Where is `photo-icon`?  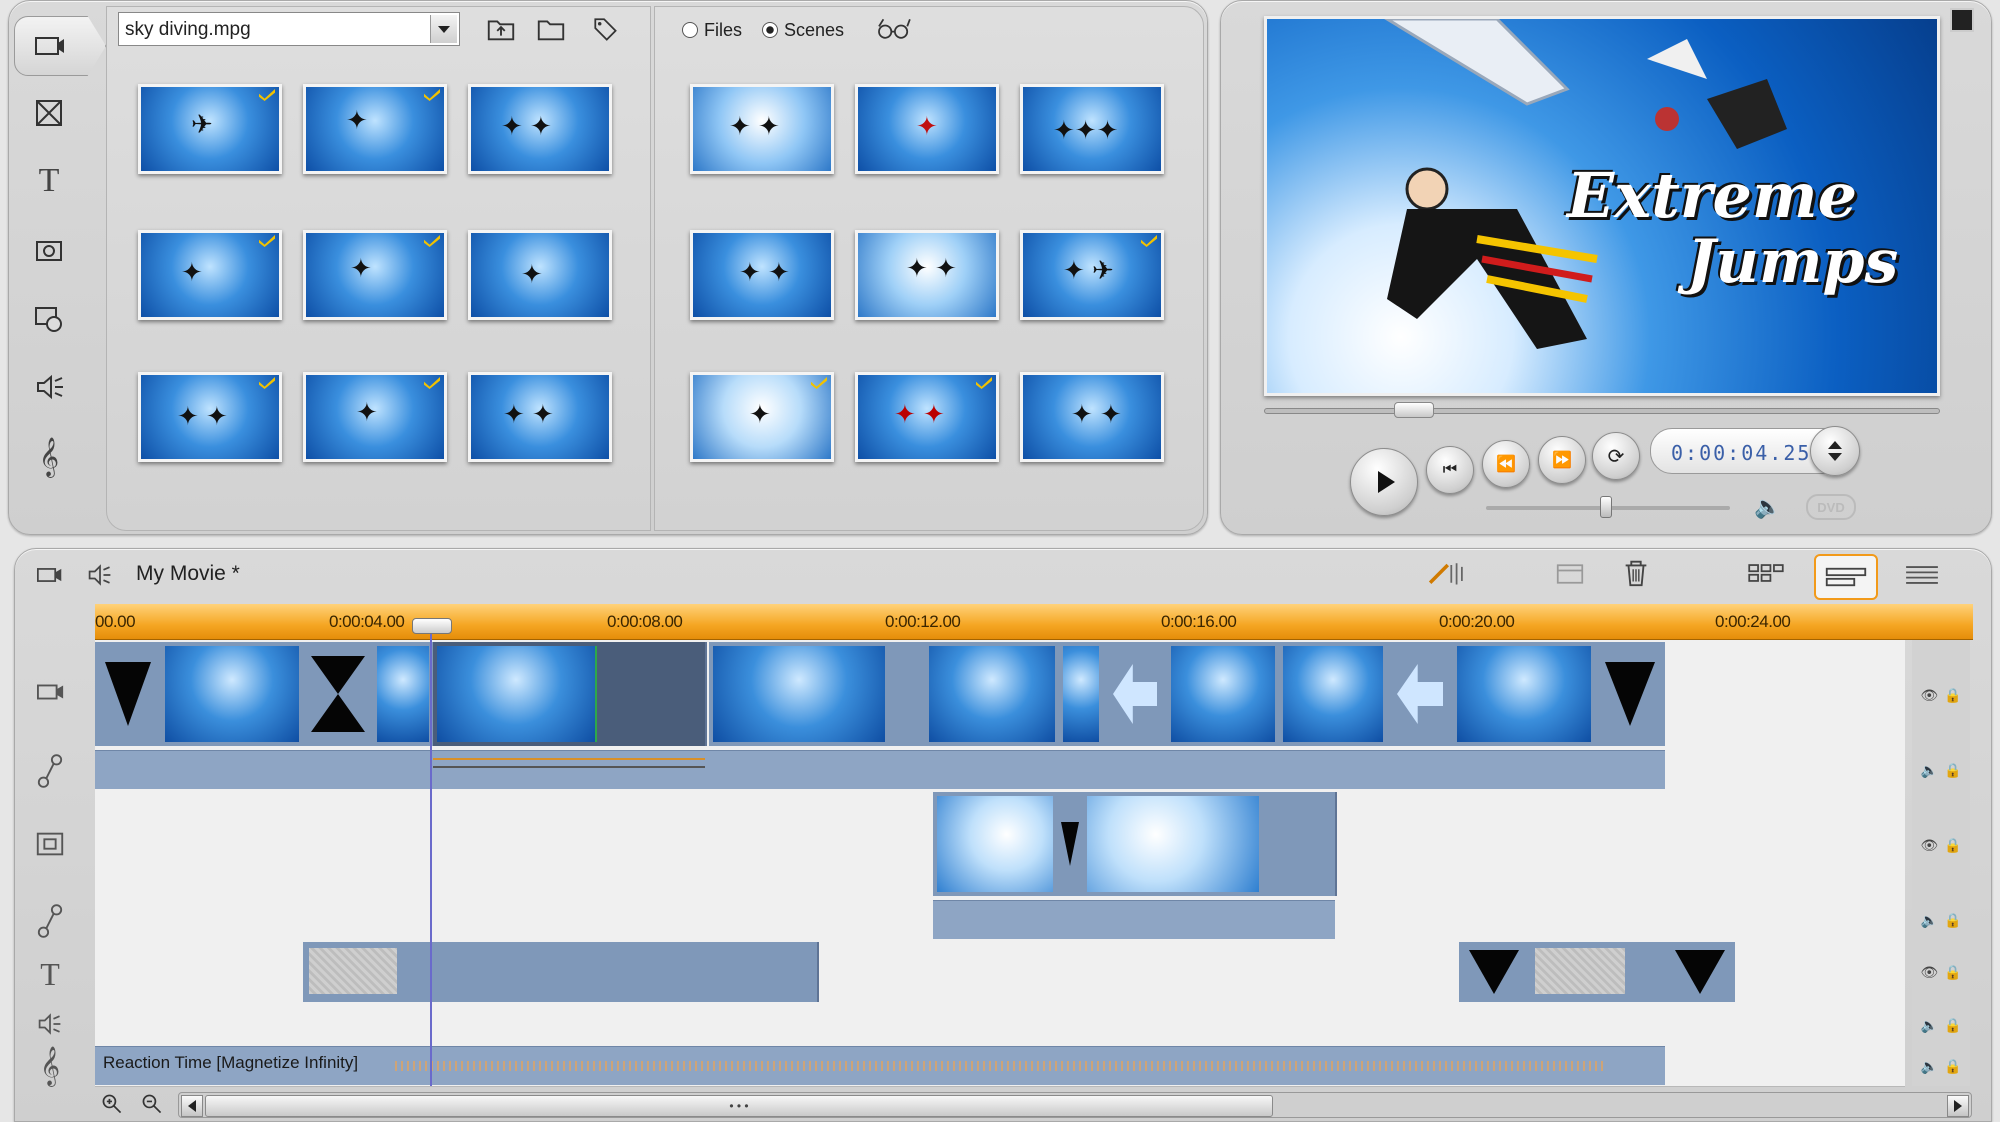 photo-icon is located at coordinates (49, 251).